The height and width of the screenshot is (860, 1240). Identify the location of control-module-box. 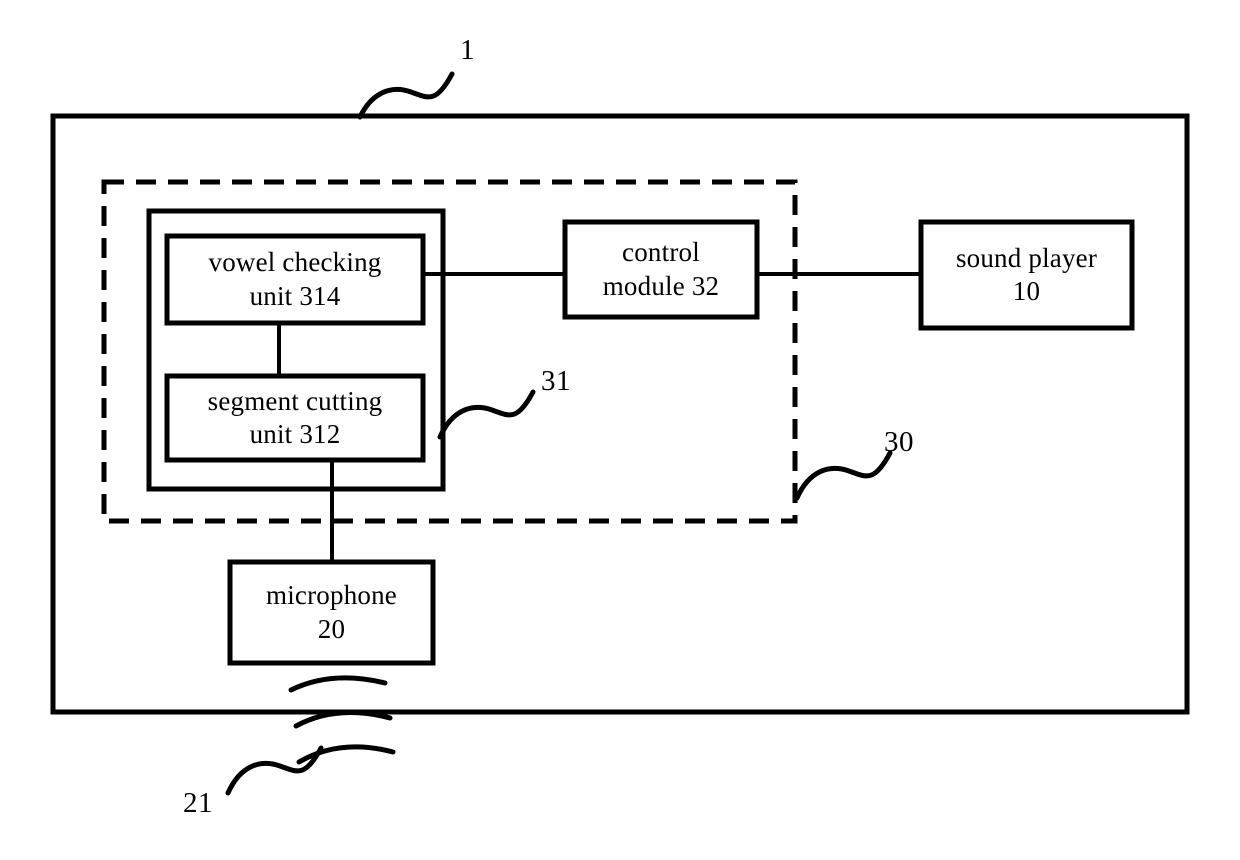
(661, 269).